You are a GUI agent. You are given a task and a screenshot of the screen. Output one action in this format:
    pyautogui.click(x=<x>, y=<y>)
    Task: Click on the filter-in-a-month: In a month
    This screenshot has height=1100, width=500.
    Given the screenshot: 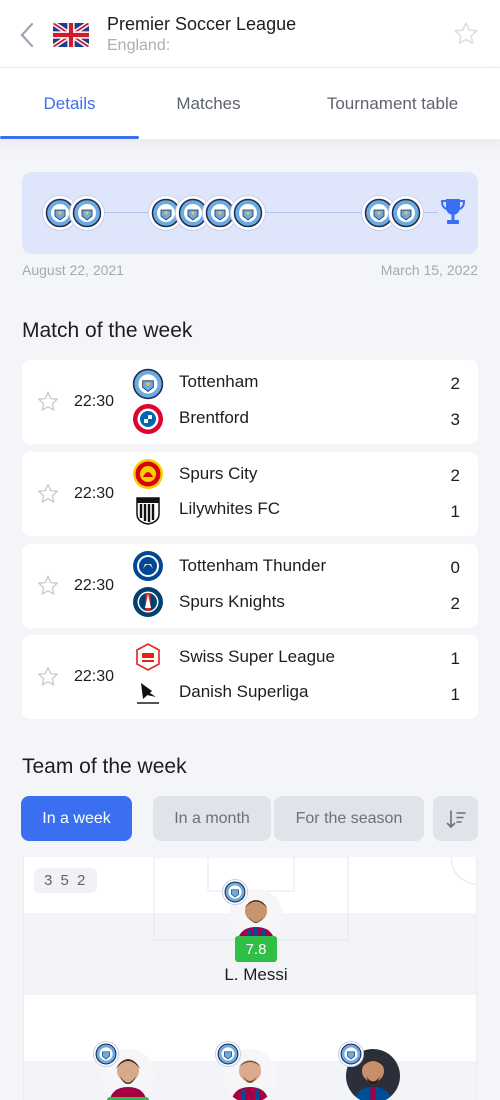 What is the action you would take?
    pyautogui.click(x=212, y=818)
    